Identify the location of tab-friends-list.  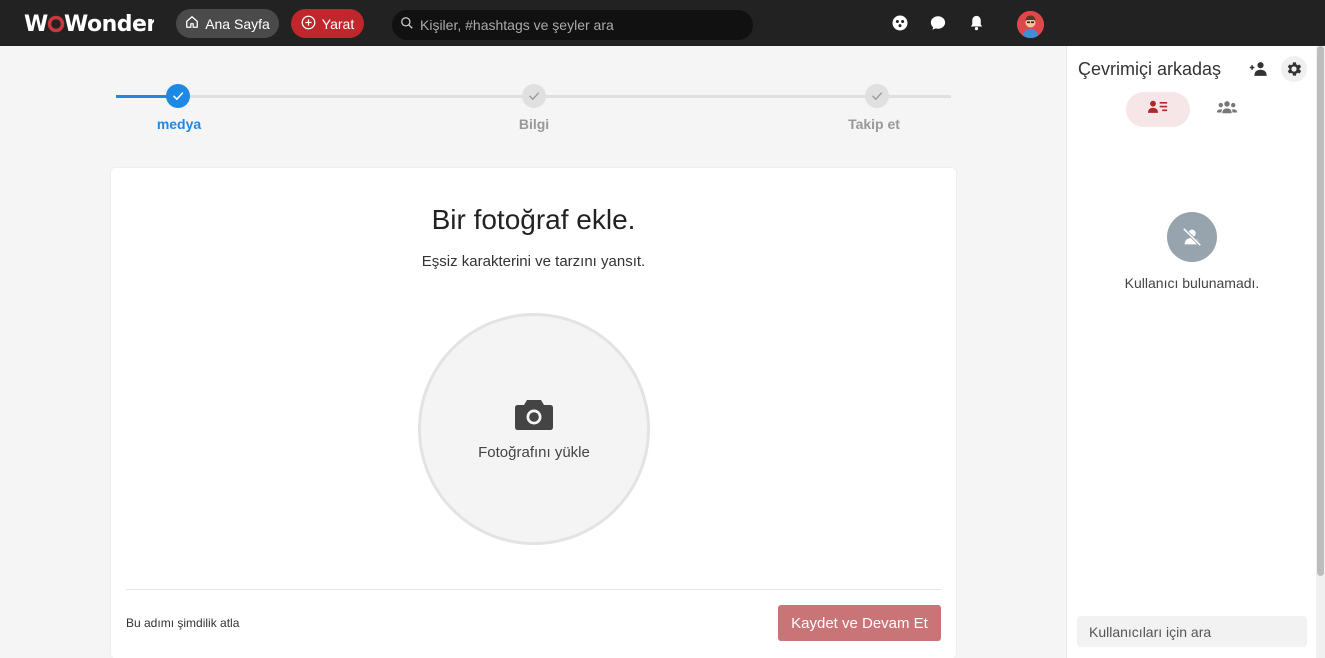
(1158, 109).